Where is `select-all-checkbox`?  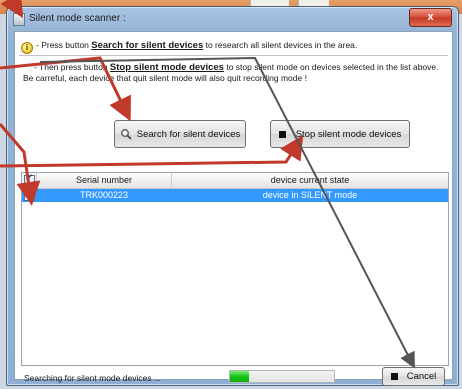 select-all-checkbox is located at coordinates (29, 179).